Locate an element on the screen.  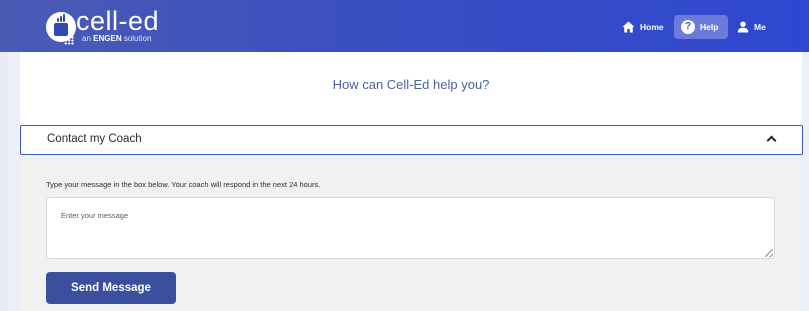
nav-home-label: Home is located at coordinates (652, 27).